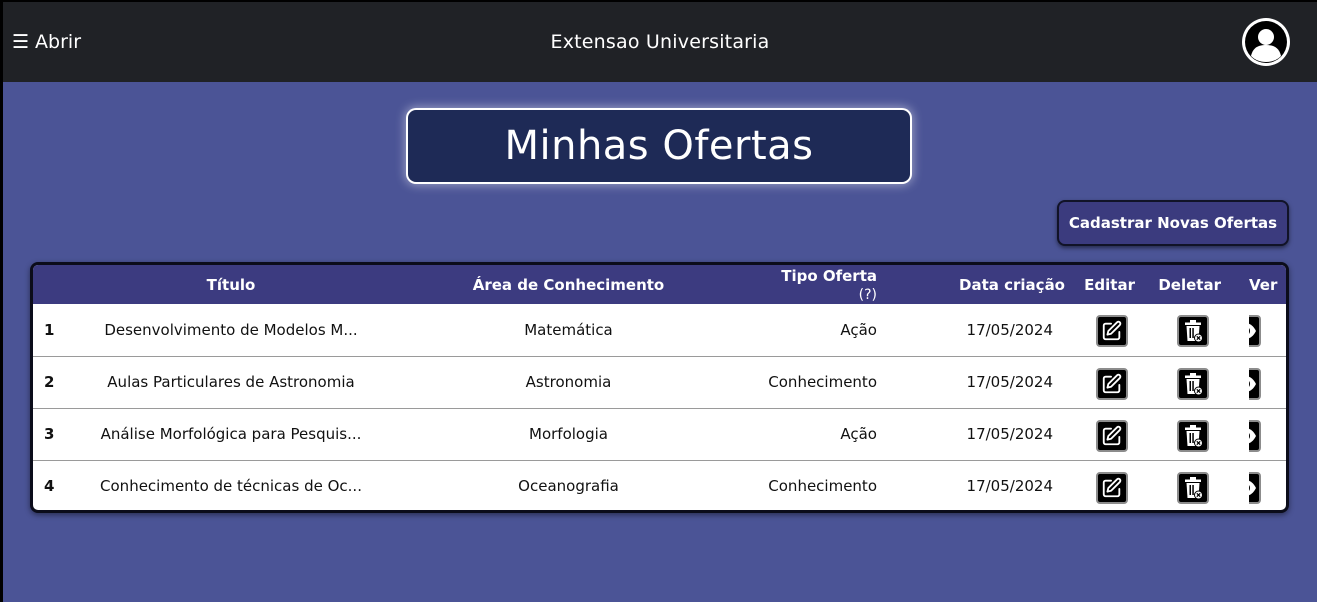 The image size is (1317, 602). Describe the element at coordinates (568, 486) in the screenshot. I see `row-area: Oceanografia` at that location.